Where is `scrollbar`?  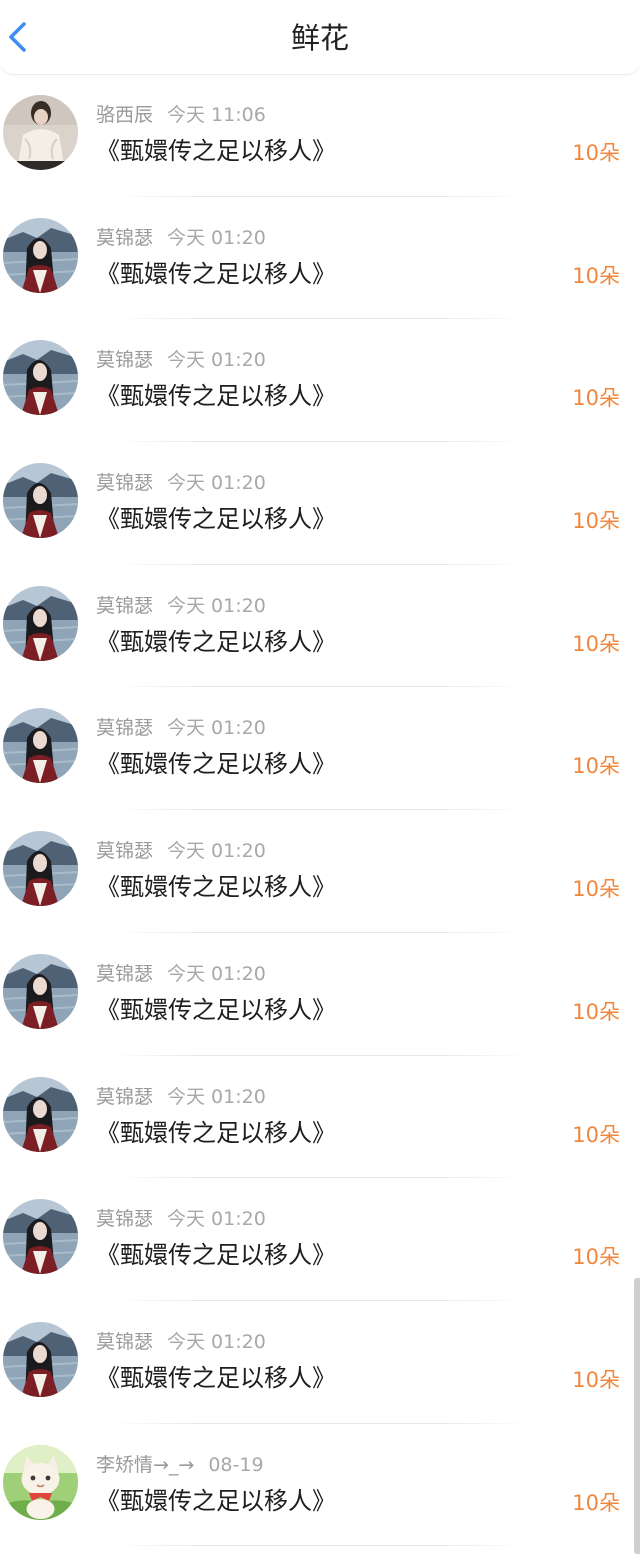 scrollbar is located at coordinates (637, 1416).